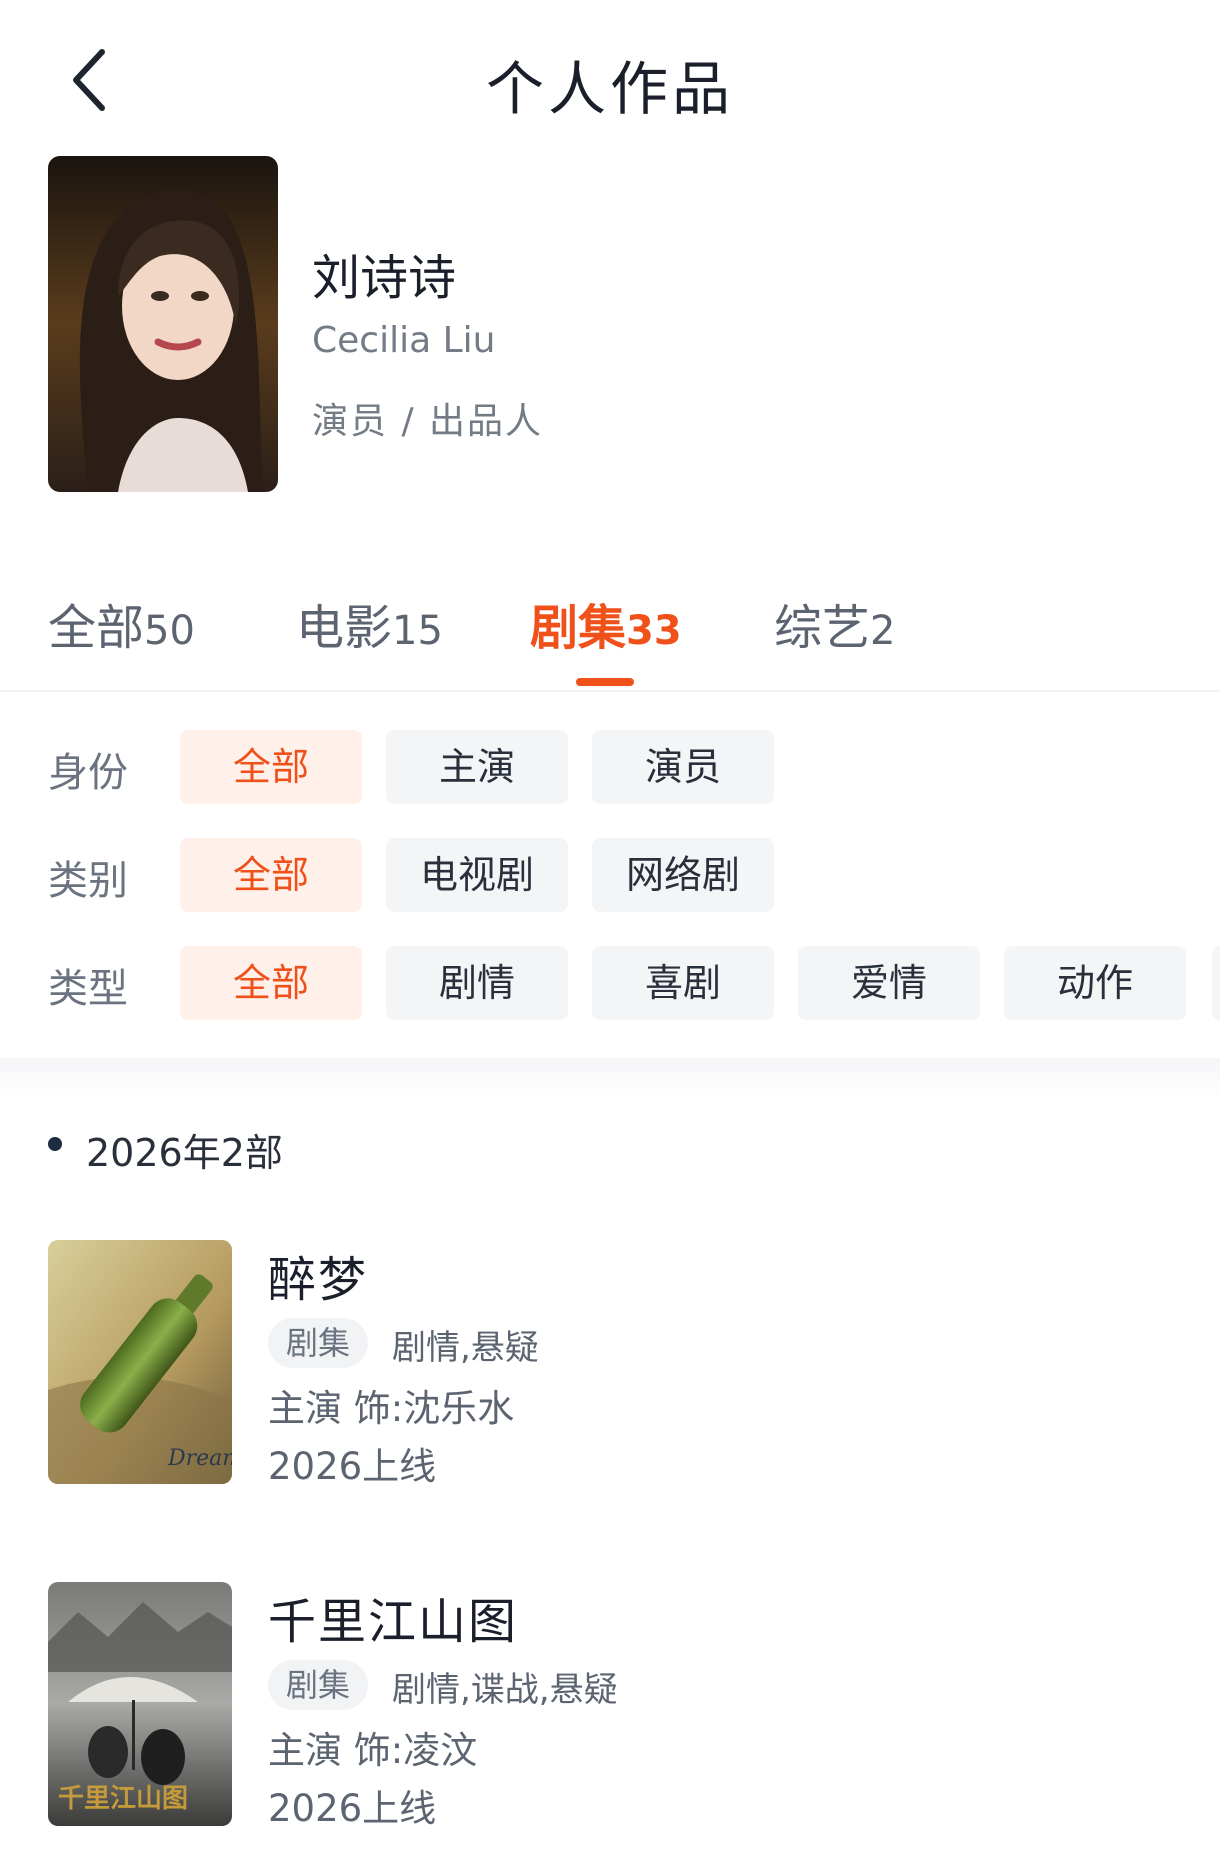  Describe the element at coordinates (477, 983) in the screenshot. I see `filter-chip-drama: 剧情` at that location.